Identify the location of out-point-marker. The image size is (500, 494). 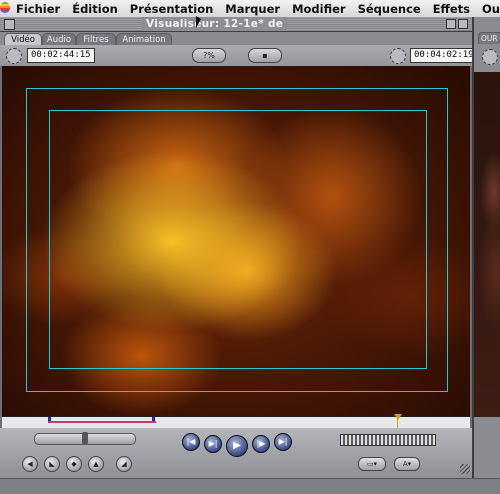
(153, 419).